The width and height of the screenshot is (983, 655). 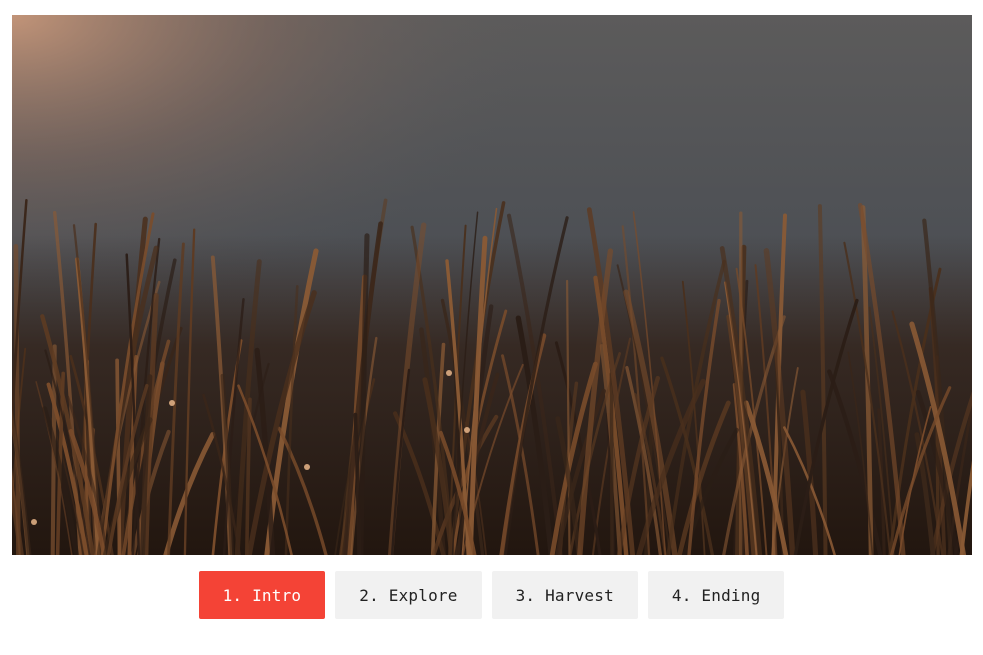 I want to click on chapter-button-harvest: 3. Harvest, so click(x=564, y=595).